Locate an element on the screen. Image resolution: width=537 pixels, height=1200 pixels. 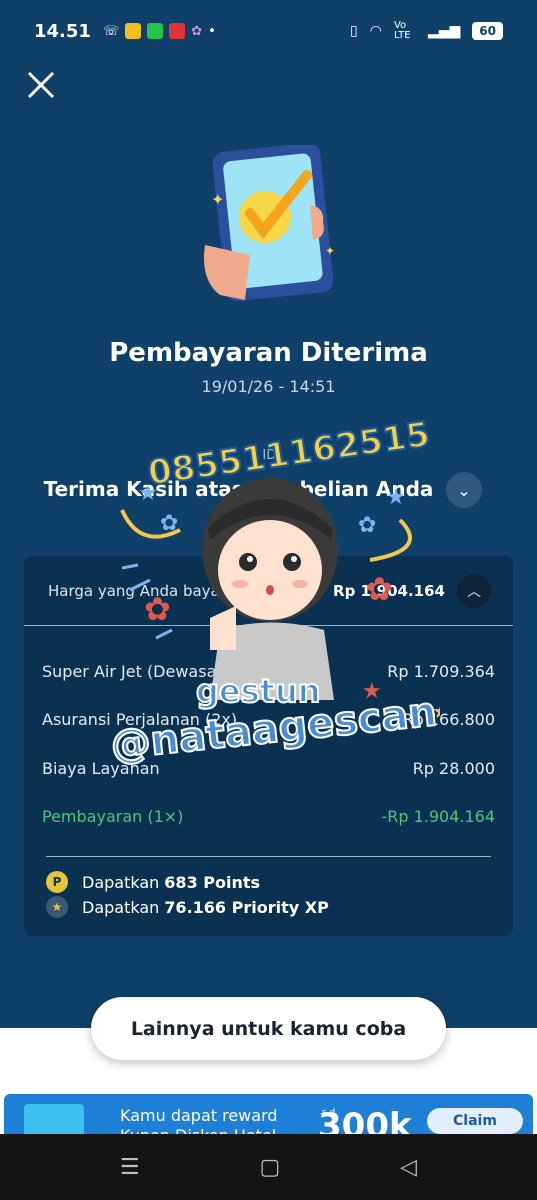
battery-icon: 60 is located at coordinates (487, 31).